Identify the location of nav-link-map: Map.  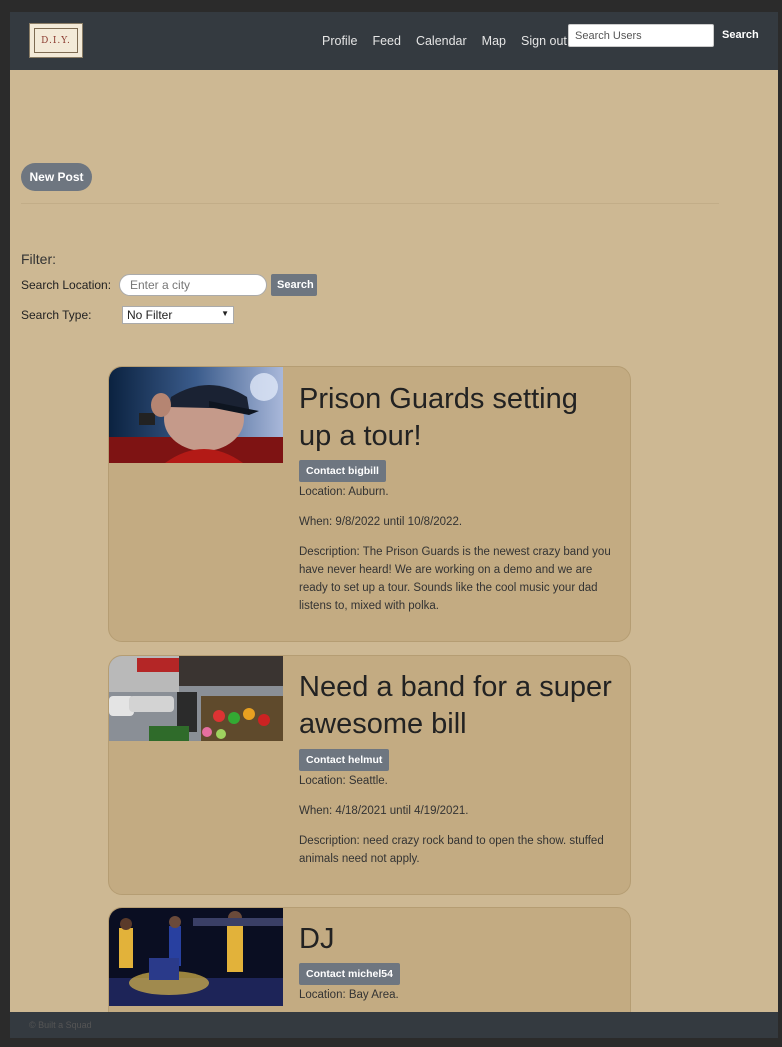
(494, 41).